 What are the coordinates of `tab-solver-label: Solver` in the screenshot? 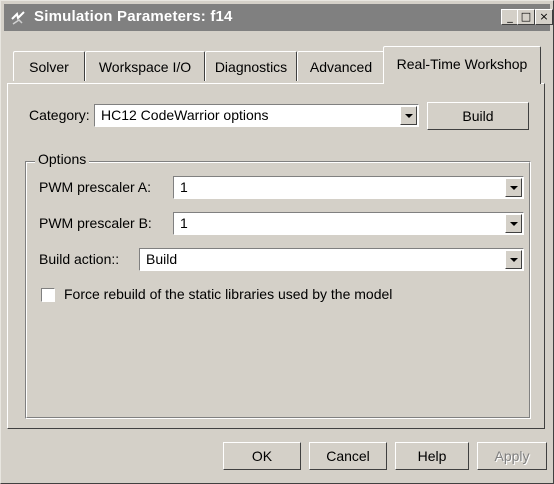 It's located at (49, 67).